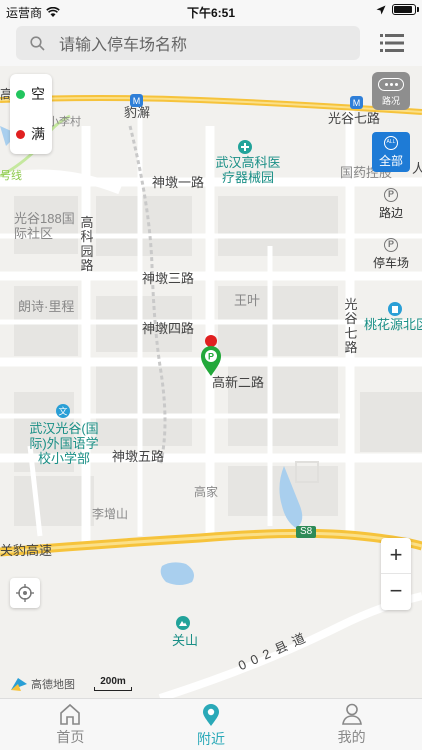 Image resolution: width=422 pixels, height=750 pixels. I want to click on traffic-icon, so click(391, 84).